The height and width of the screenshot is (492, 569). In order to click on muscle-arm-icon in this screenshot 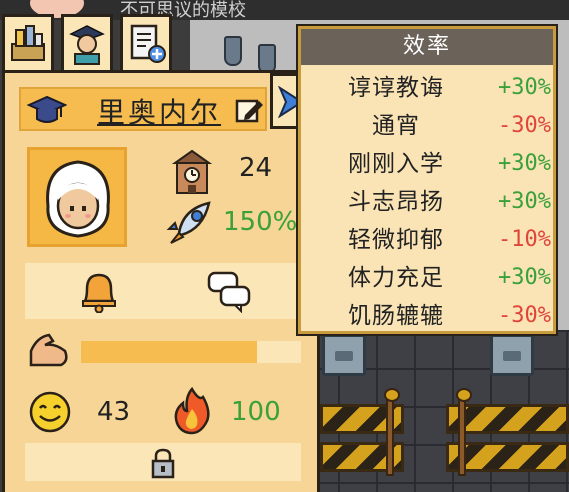, I will do `click(48, 350)`.